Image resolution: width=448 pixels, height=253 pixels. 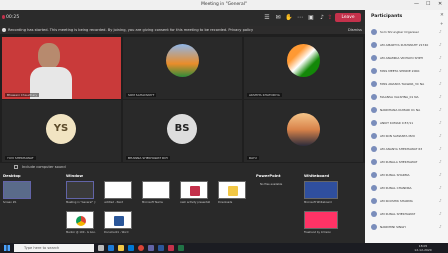 What do you see at coordinates (61, 68) in the screenshot?
I see `video-tile: Bhawani Chaudhary` at bounding box center [61, 68].